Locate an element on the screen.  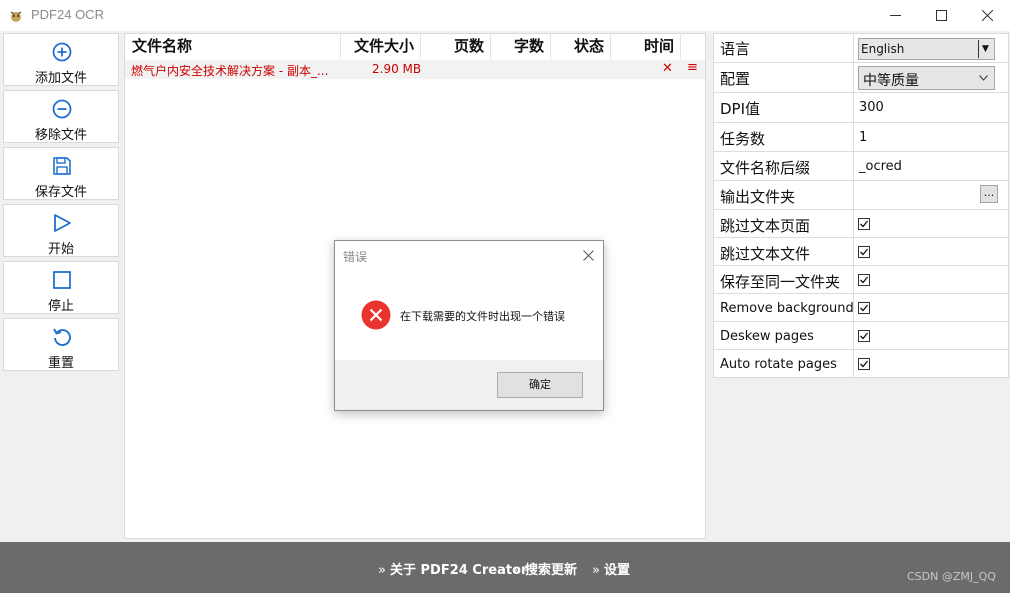
dpi-input: 300 is located at coordinates (871, 107).